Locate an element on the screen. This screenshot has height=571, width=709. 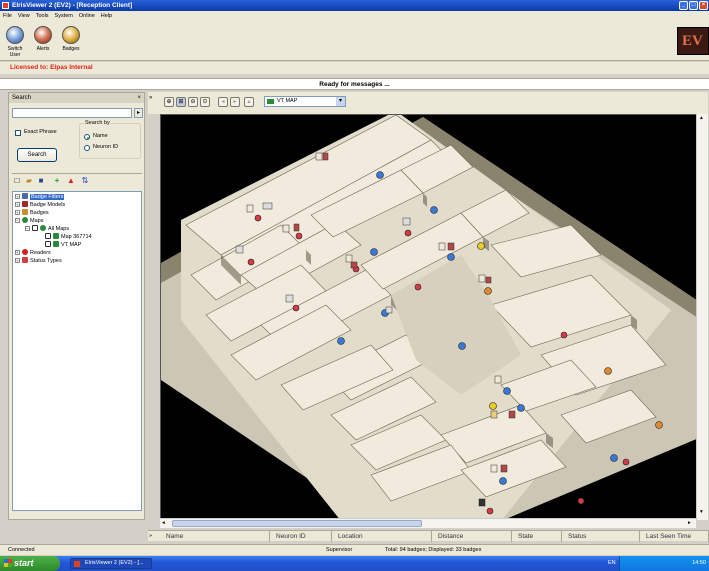
pan-left-icon: ◂ is located at coordinates (223, 102).